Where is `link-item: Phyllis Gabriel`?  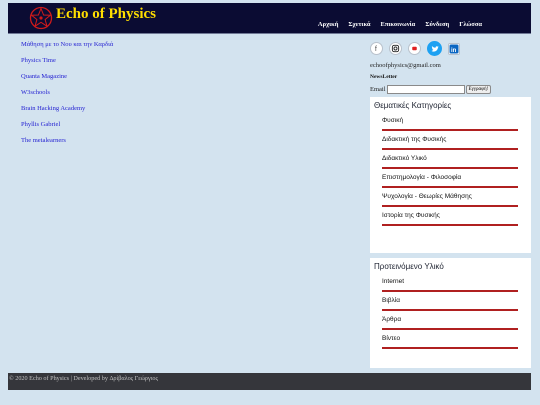
link-item: Phyllis Gabriel is located at coordinates (67, 129).